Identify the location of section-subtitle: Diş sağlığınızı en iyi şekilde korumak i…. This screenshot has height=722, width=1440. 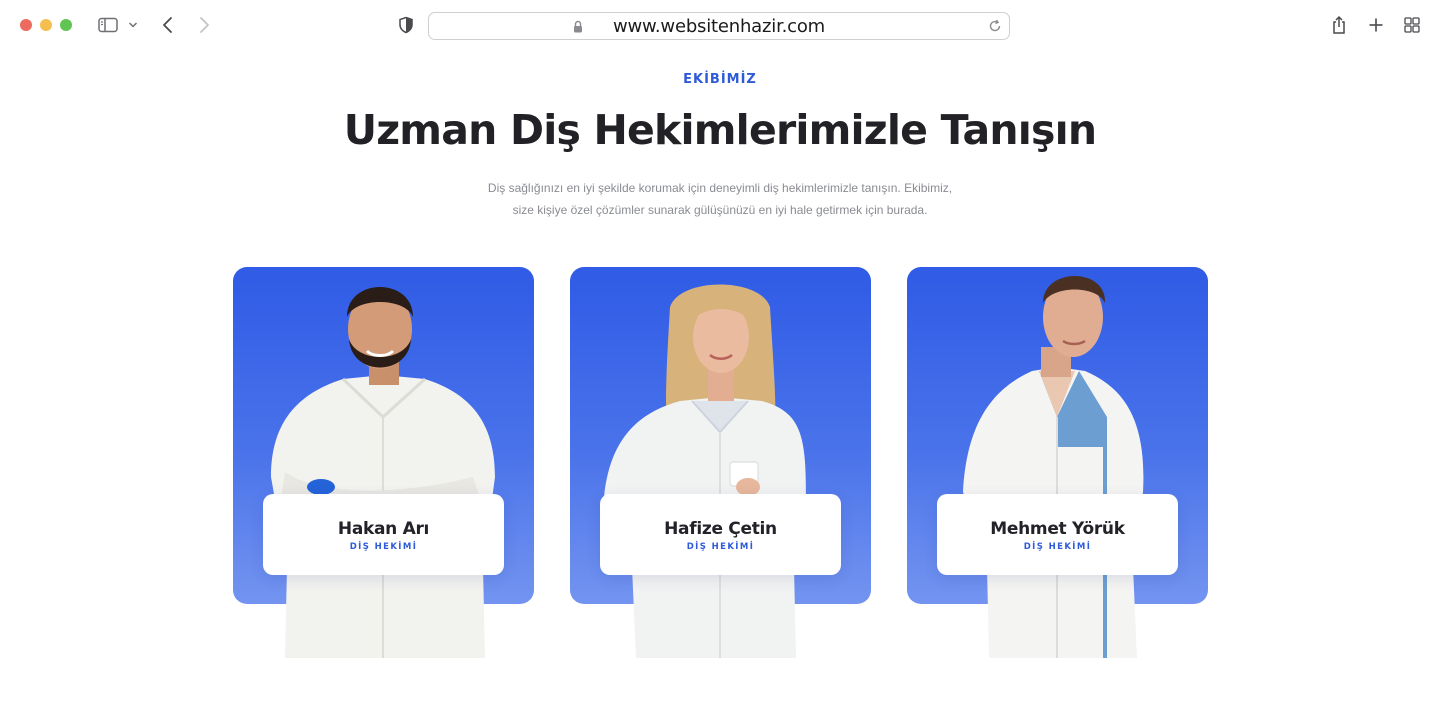
(720, 199).